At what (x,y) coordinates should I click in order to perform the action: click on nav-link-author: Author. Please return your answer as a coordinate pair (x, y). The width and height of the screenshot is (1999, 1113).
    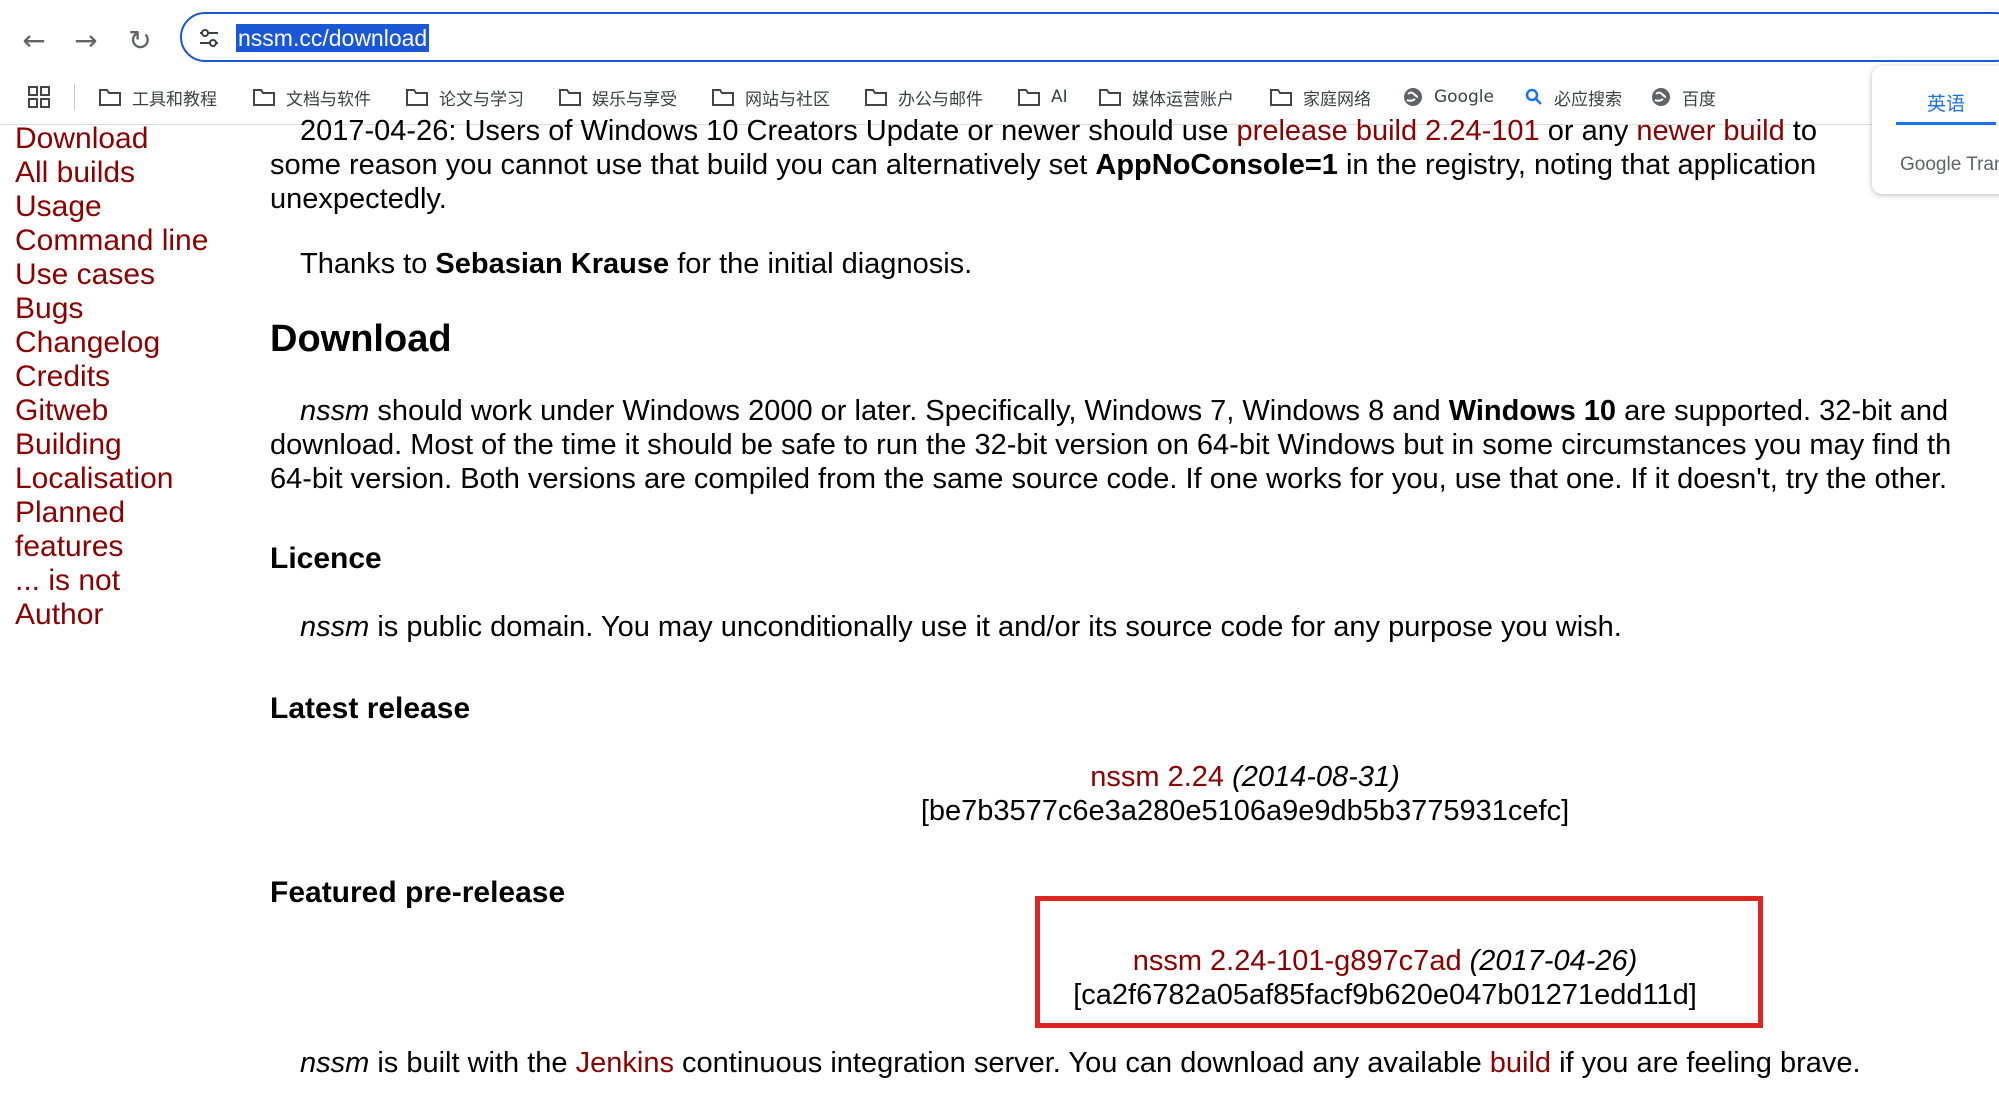
    Looking at the image, I should click on (130, 615).